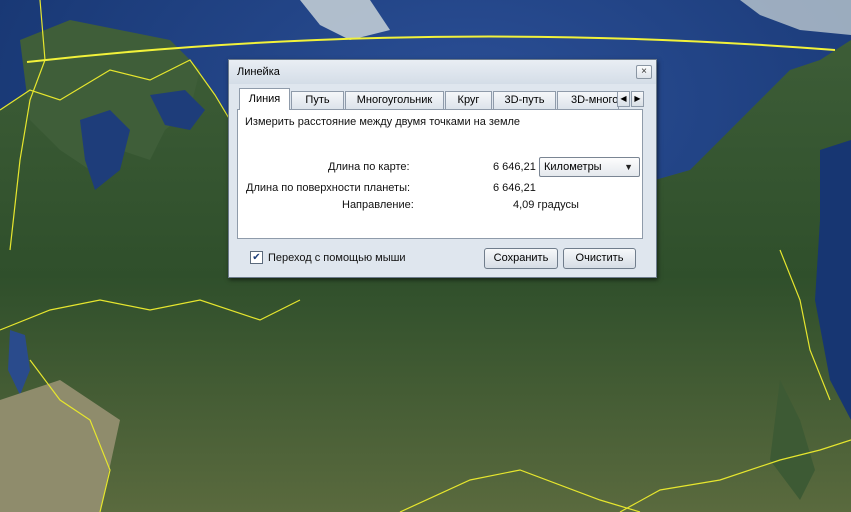 Image resolution: width=851 pixels, height=512 pixels. I want to click on chevron-left-icon: ◀, so click(623, 98).